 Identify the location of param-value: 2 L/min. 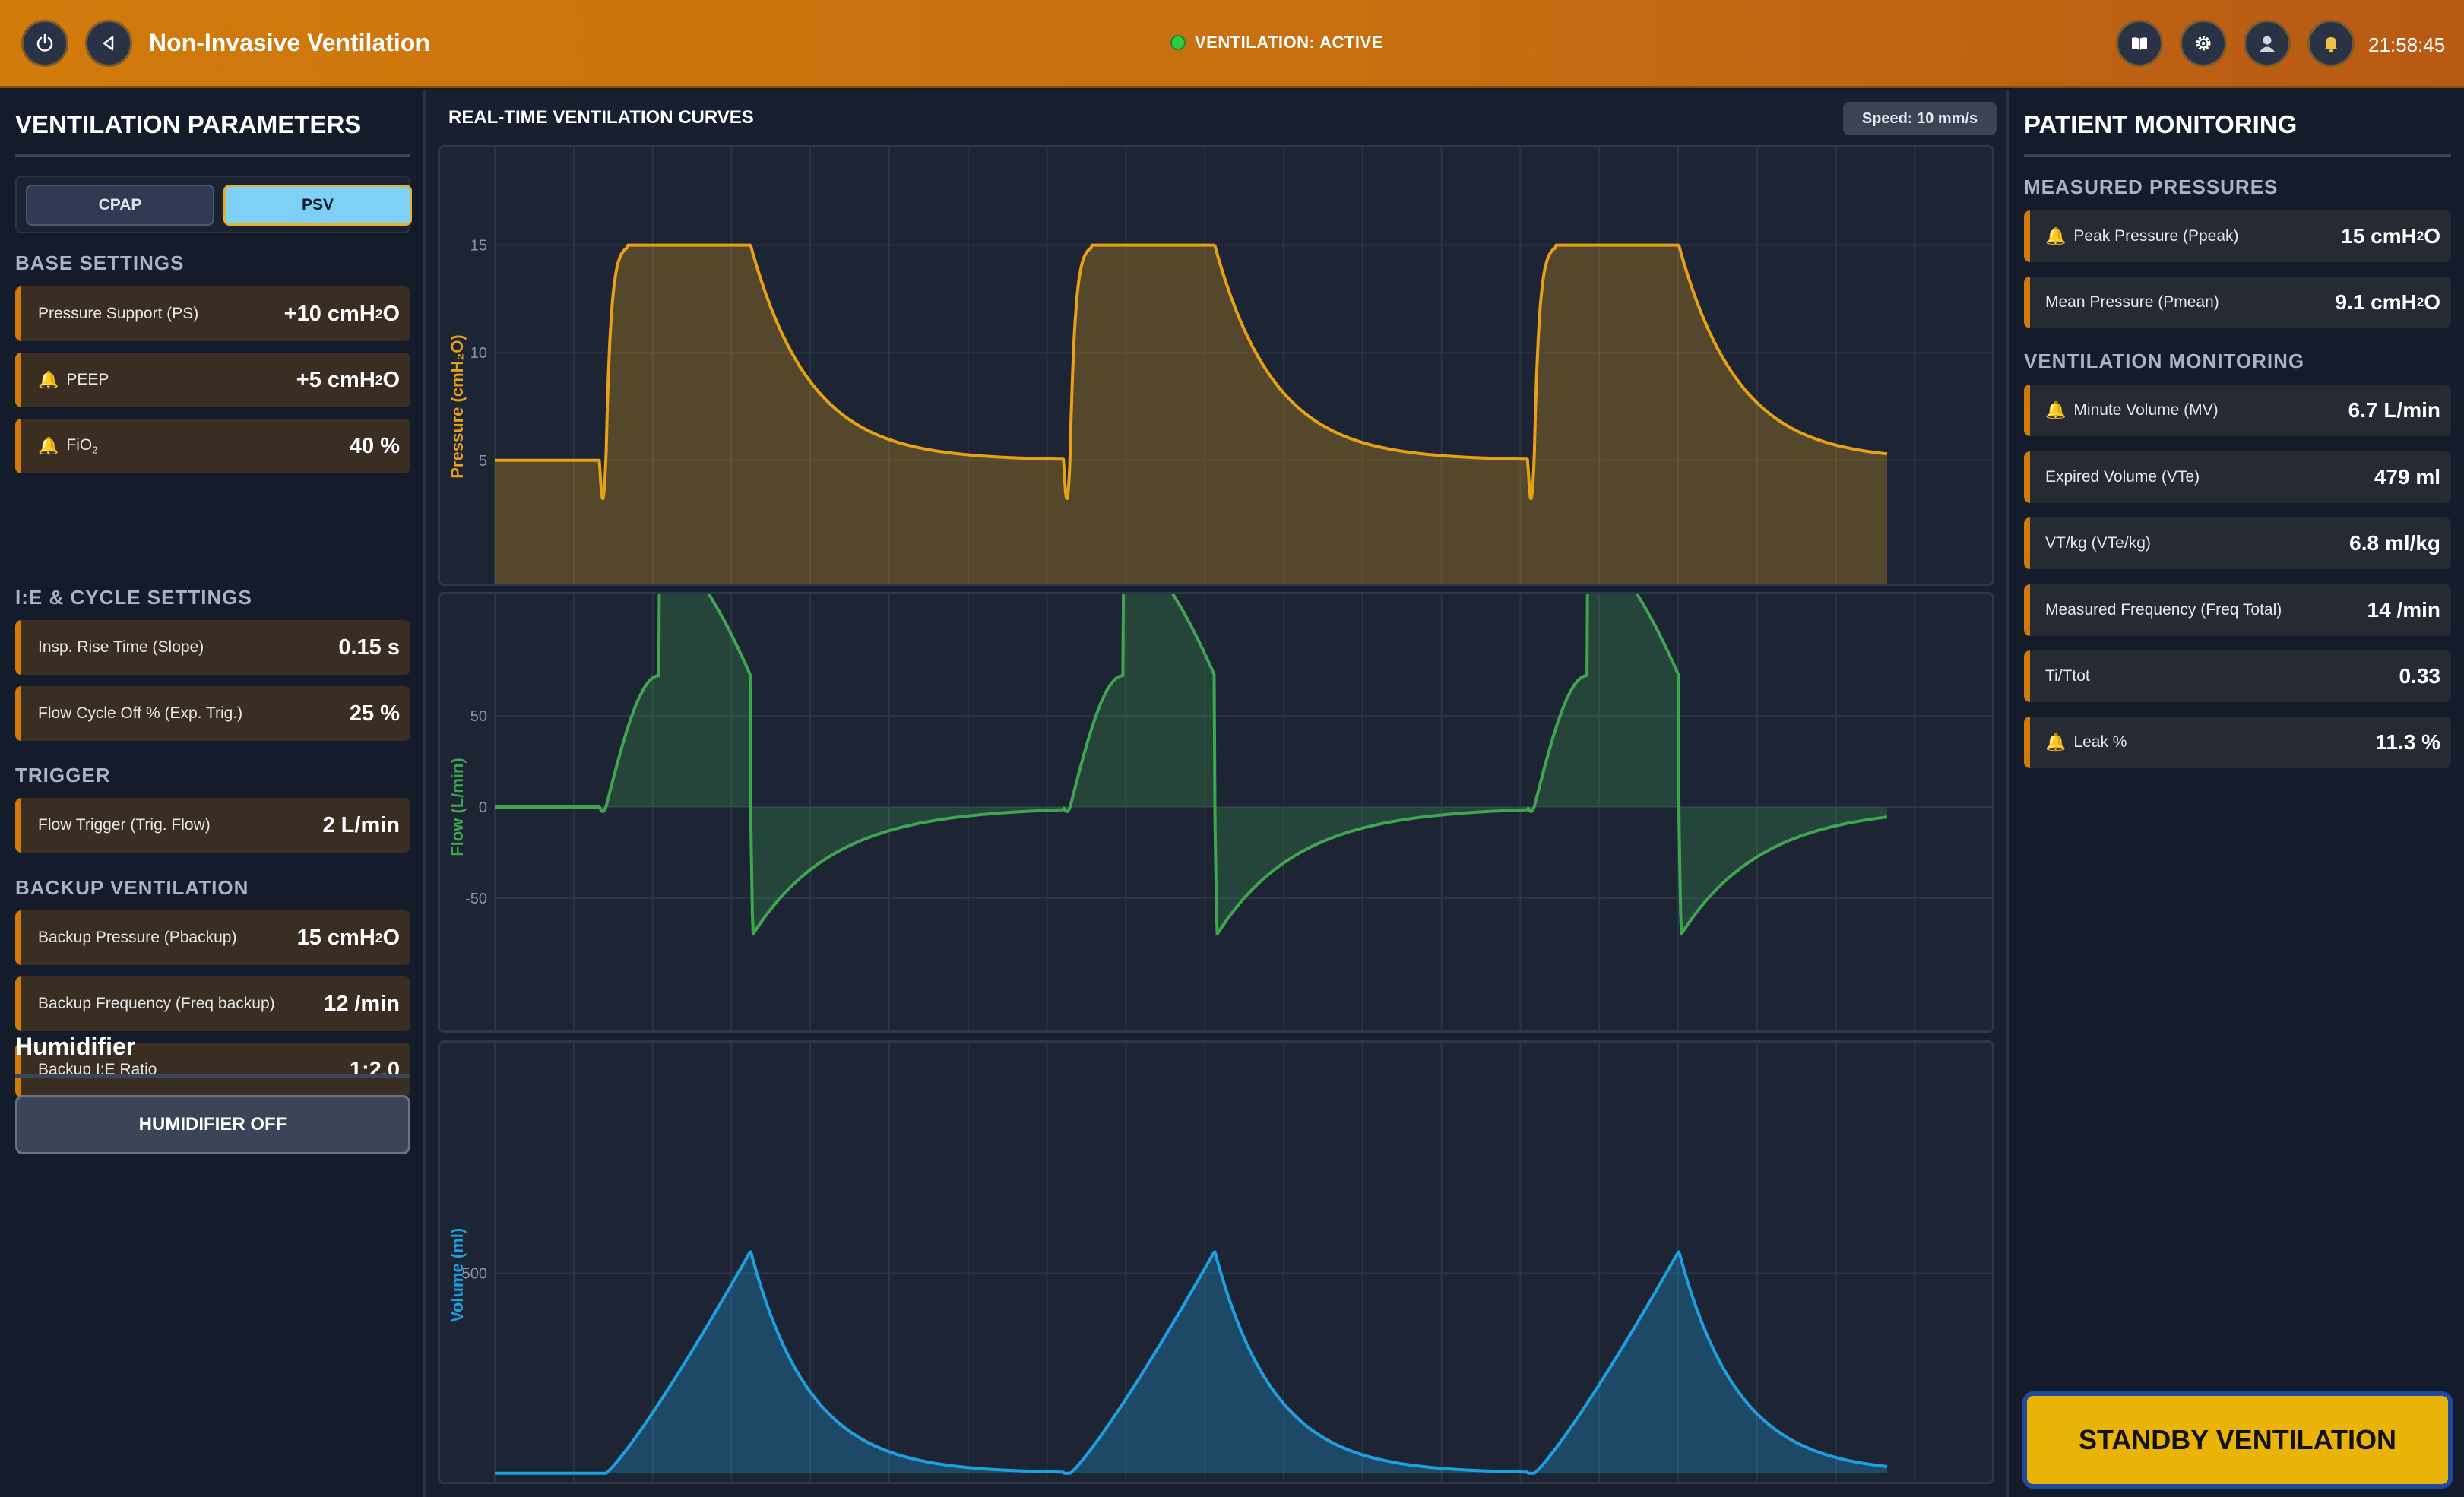
(361, 824).